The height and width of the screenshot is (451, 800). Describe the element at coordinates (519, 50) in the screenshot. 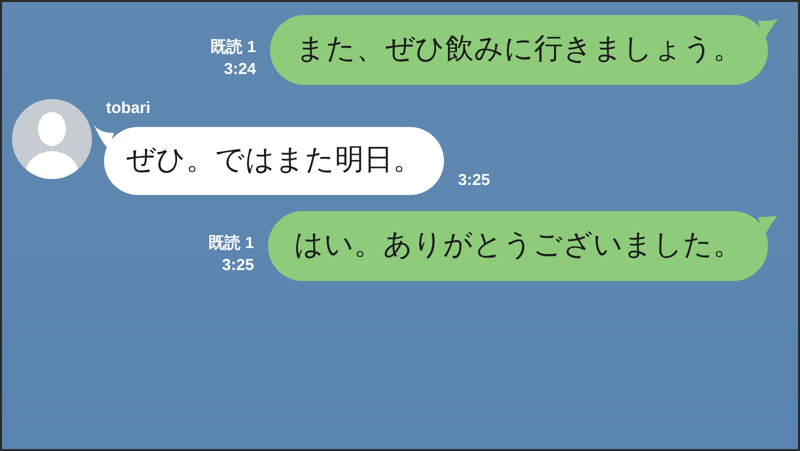

I see `message-text: また、ぜひ飲みに行きましょう。` at that location.